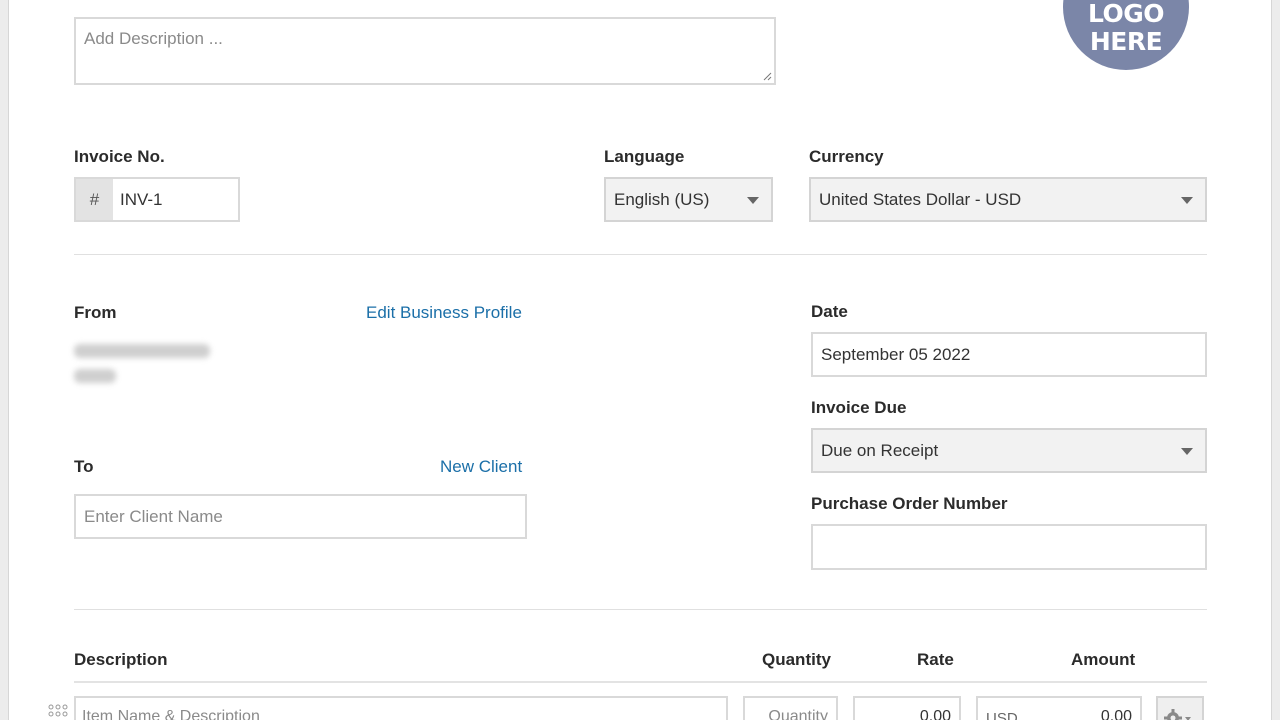  I want to click on drag-handle-icon, so click(58, 712).